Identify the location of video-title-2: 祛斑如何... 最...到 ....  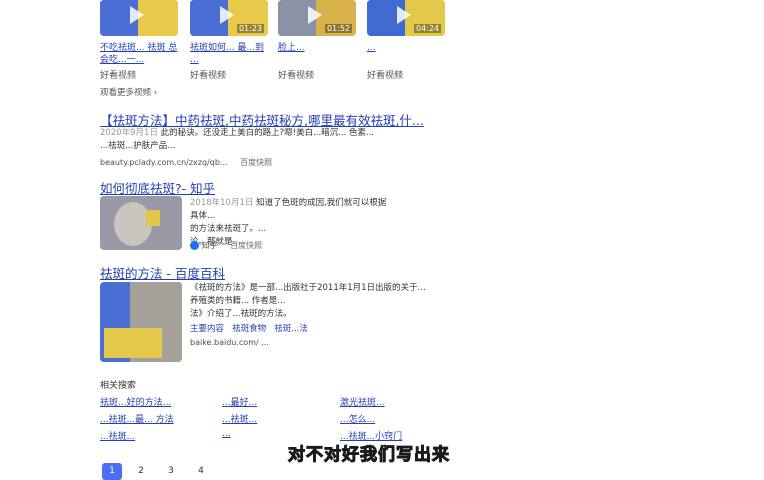
(231, 54).